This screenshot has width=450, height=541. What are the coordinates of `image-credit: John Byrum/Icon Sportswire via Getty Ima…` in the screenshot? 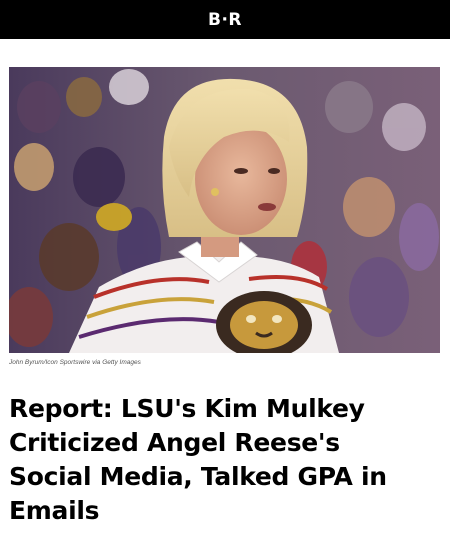 It's located at (75, 362).